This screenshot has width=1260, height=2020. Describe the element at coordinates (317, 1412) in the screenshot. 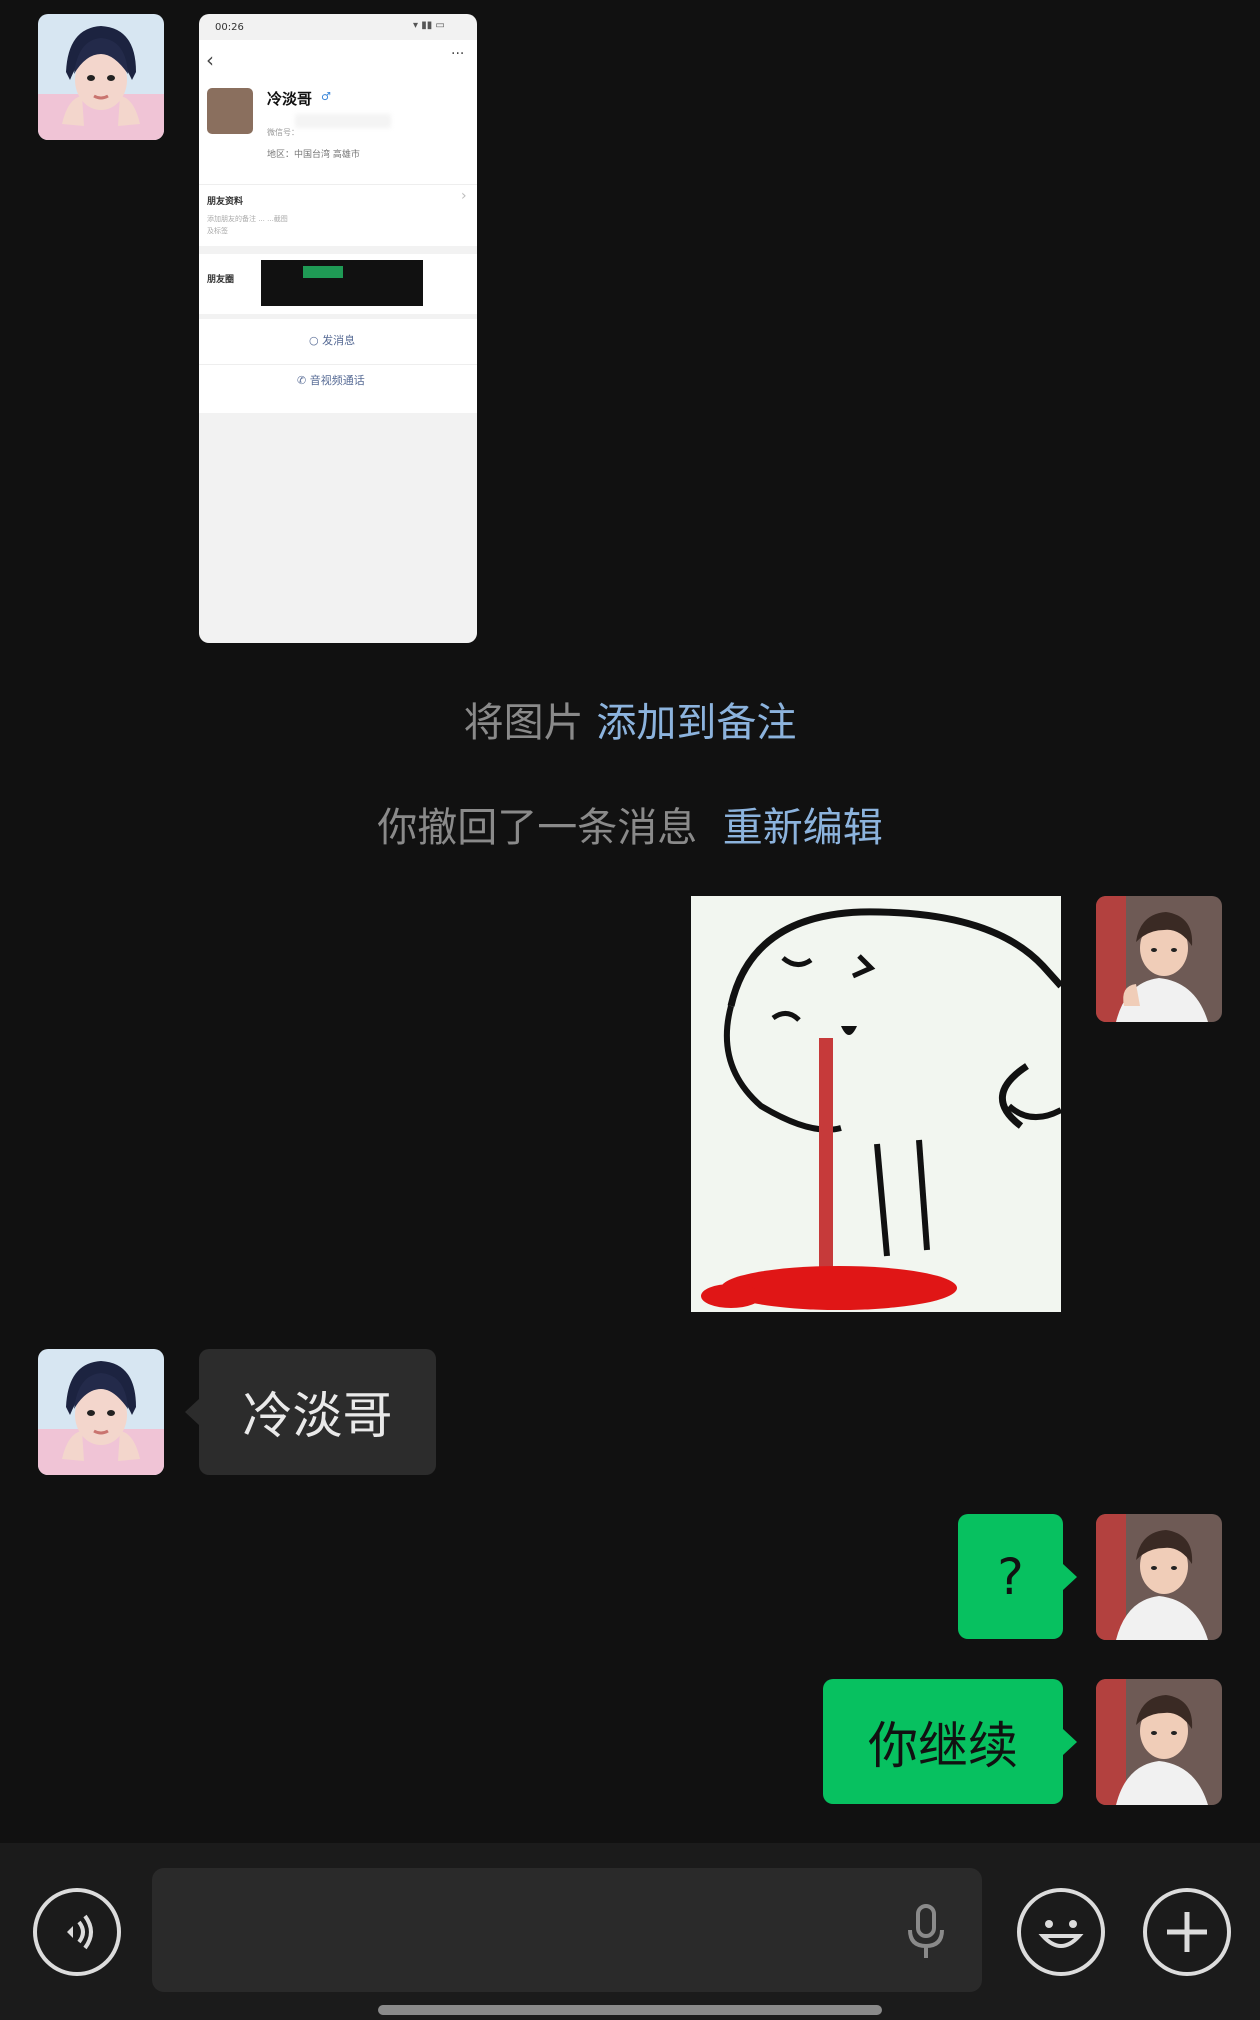

I see `incoming-message-bubble: 冷淡哥` at that location.